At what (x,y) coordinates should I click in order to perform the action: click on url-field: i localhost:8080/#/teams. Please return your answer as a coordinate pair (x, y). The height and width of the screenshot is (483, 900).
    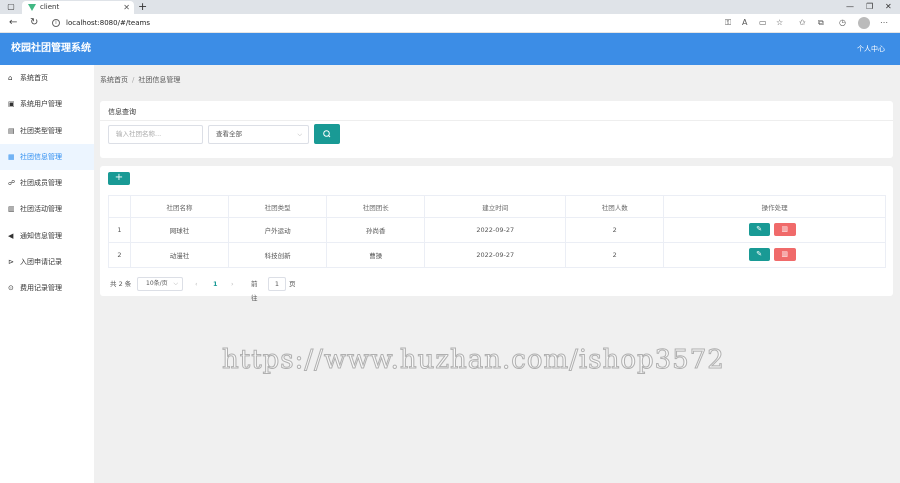
    Looking at the image, I should click on (392, 23).